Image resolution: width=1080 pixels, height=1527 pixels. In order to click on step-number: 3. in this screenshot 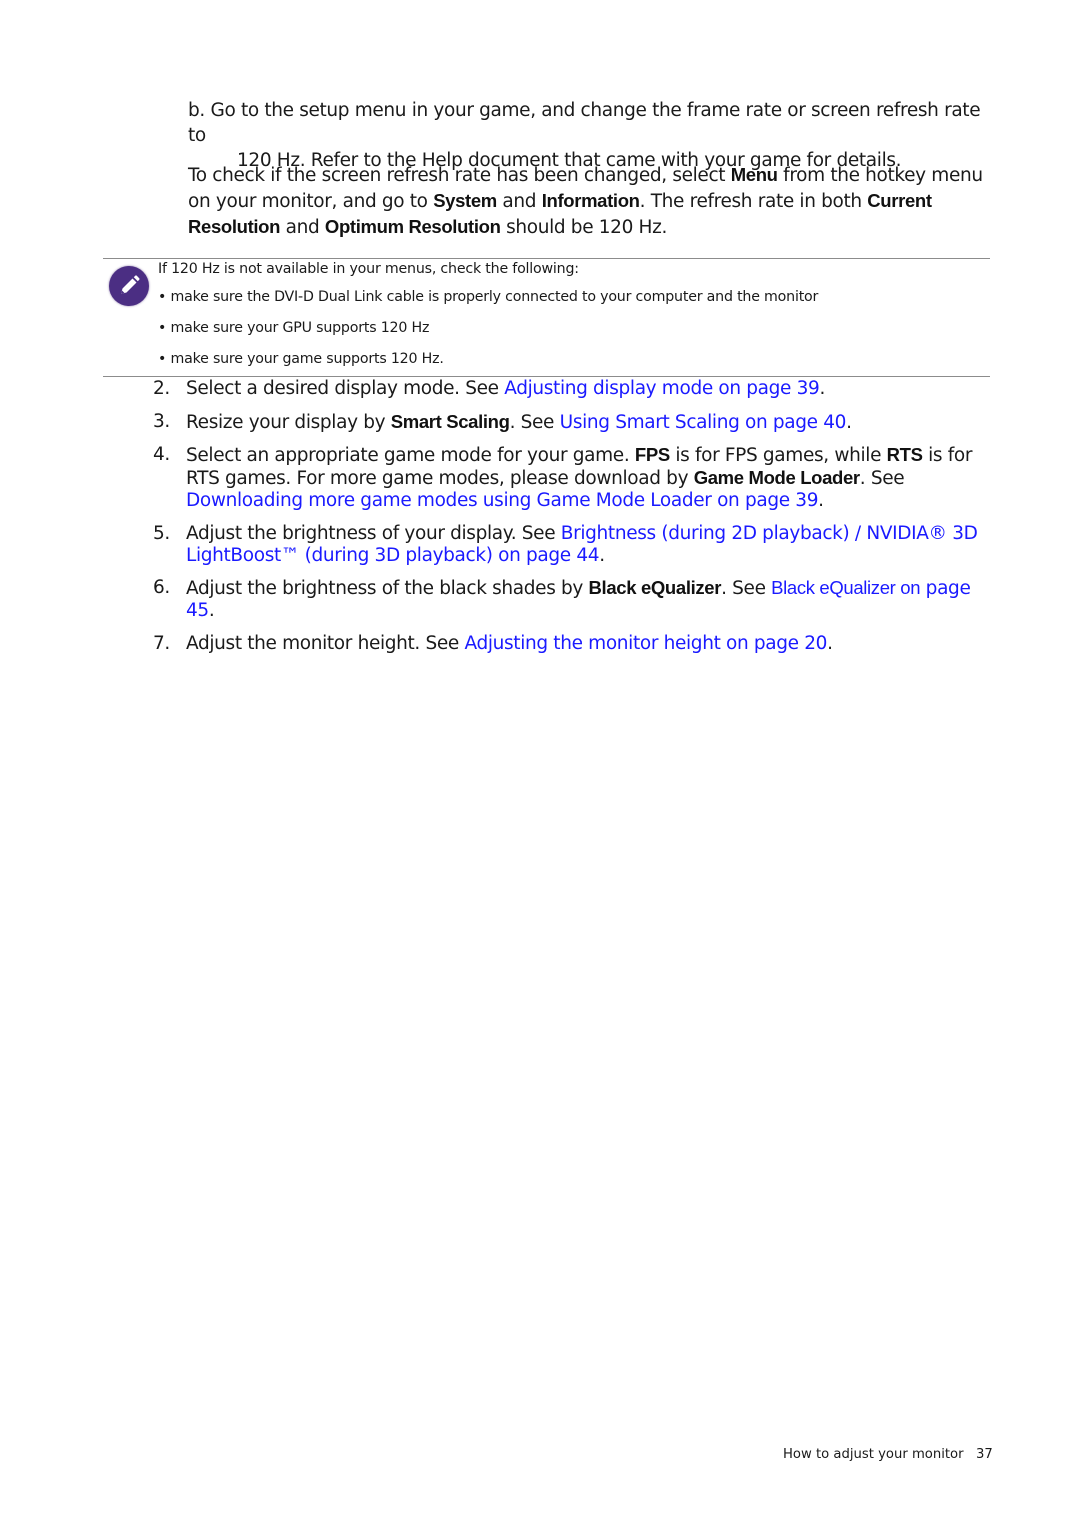, I will do `click(161, 421)`.